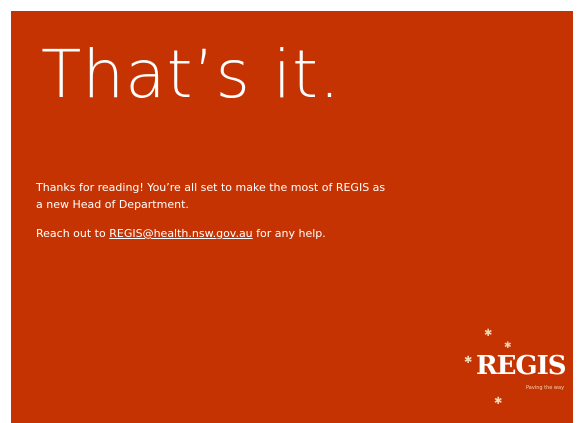 This screenshot has width=581, height=423. Describe the element at coordinates (73, 233) in the screenshot. I see `contact-prefix: Reach out to` at that location.